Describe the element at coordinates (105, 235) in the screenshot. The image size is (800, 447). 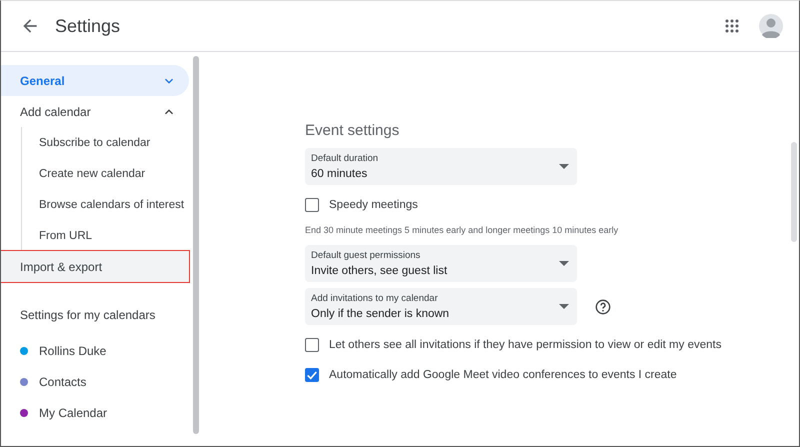
I see `sidebar-subitem: From URL` at that location.